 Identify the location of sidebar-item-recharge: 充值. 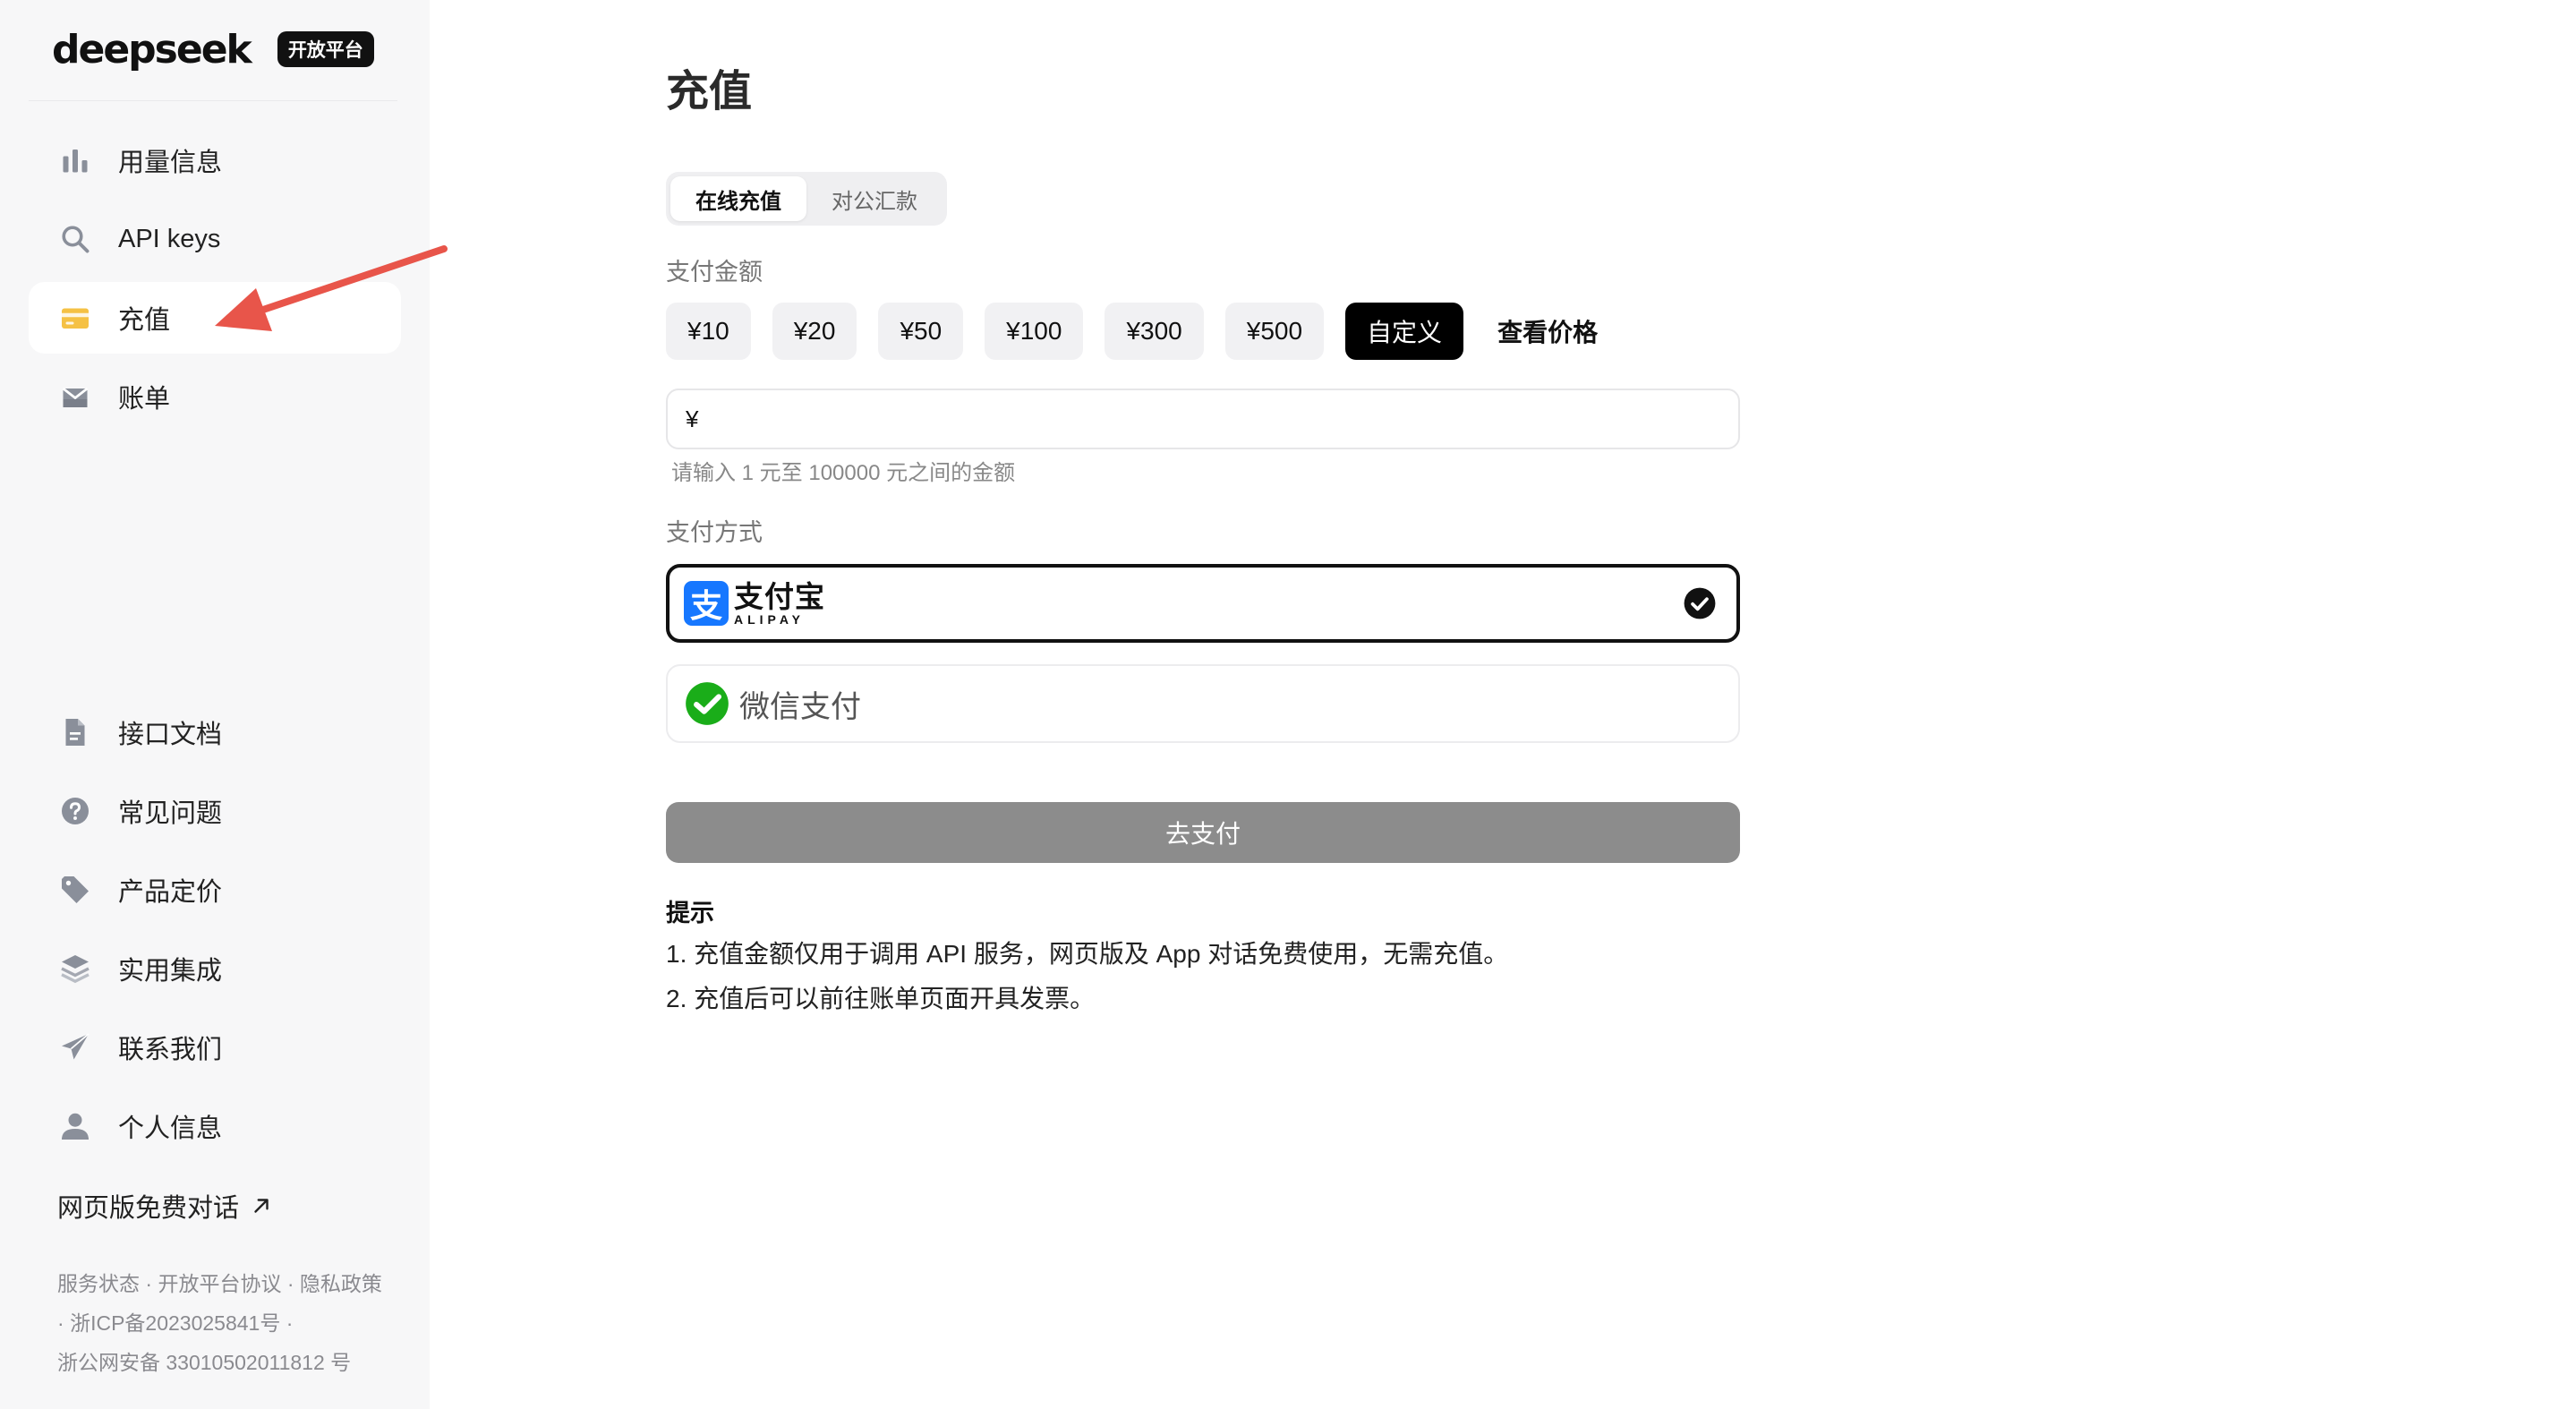
(215, 318).